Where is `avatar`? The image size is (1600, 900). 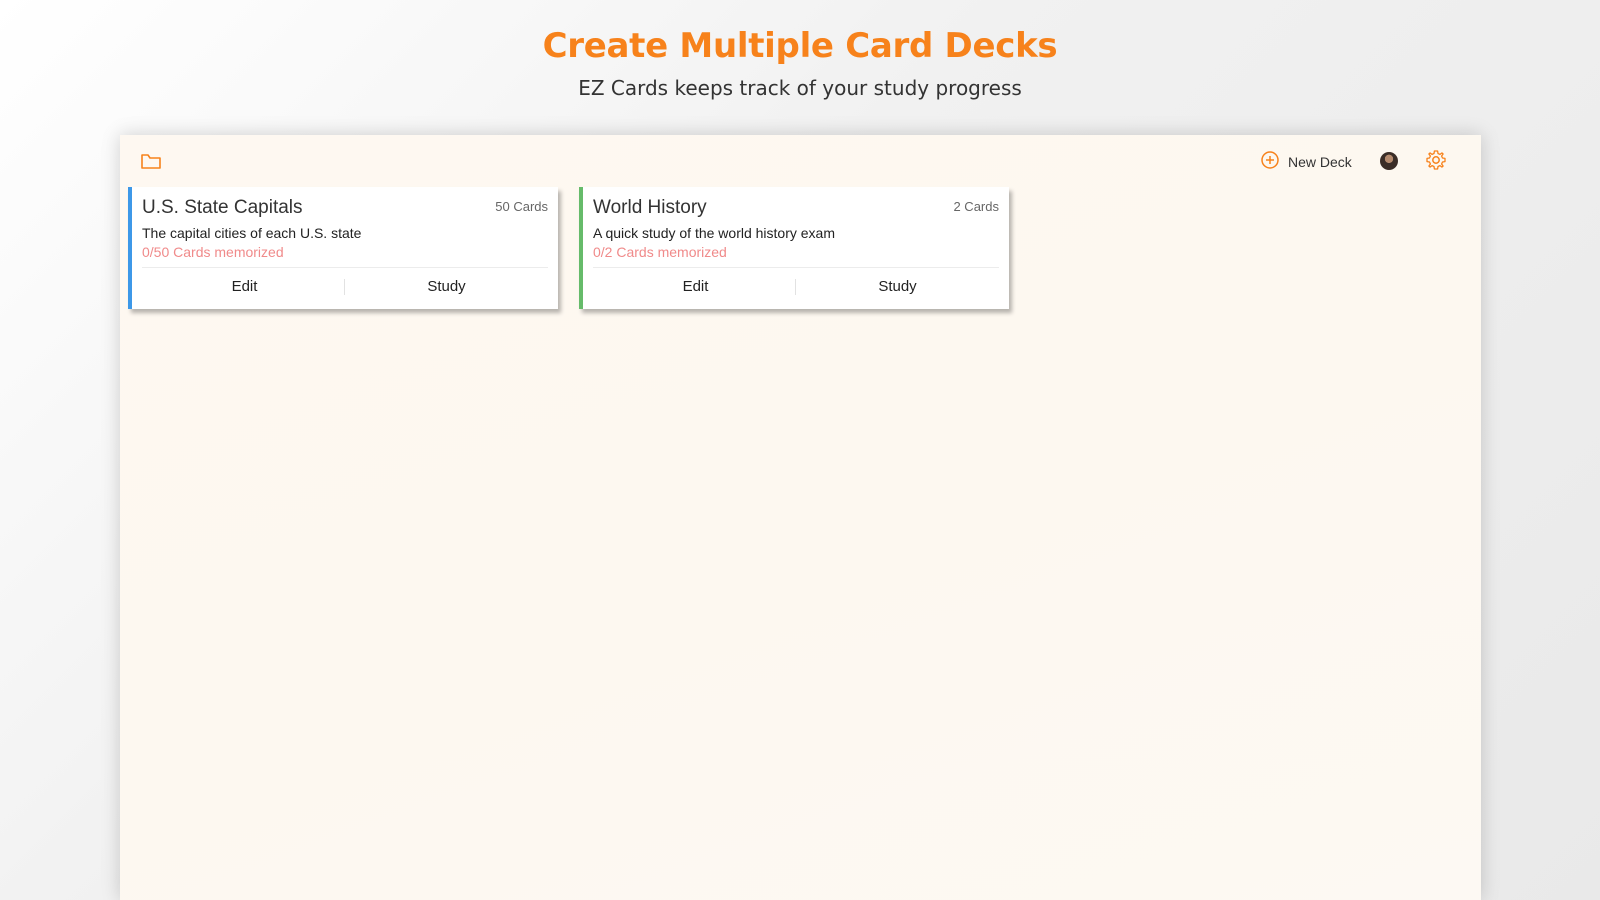
avatar is located at coordinates (1389, 161).